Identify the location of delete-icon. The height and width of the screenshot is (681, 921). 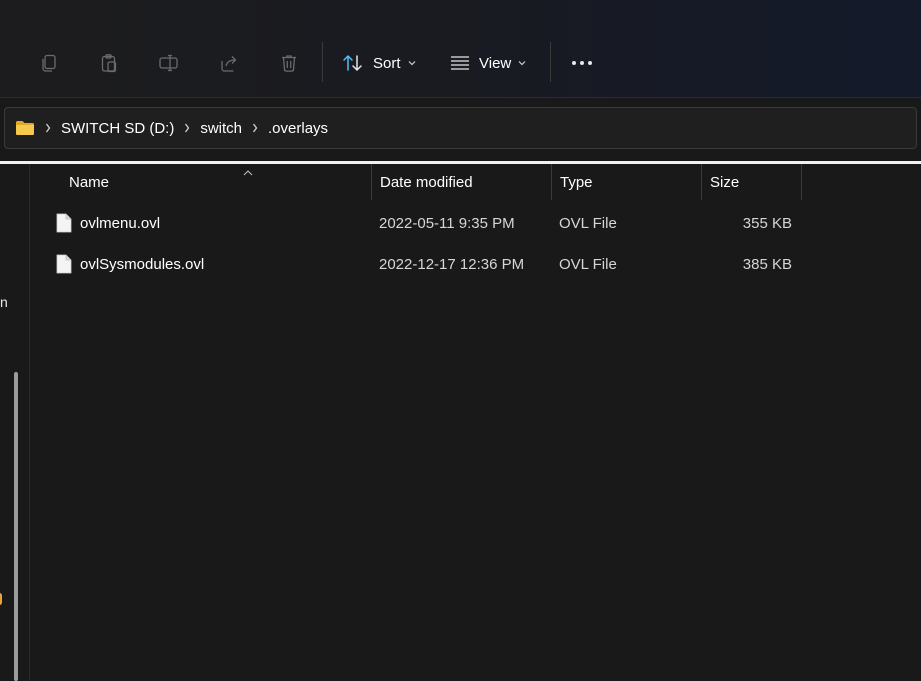
(289, 63).